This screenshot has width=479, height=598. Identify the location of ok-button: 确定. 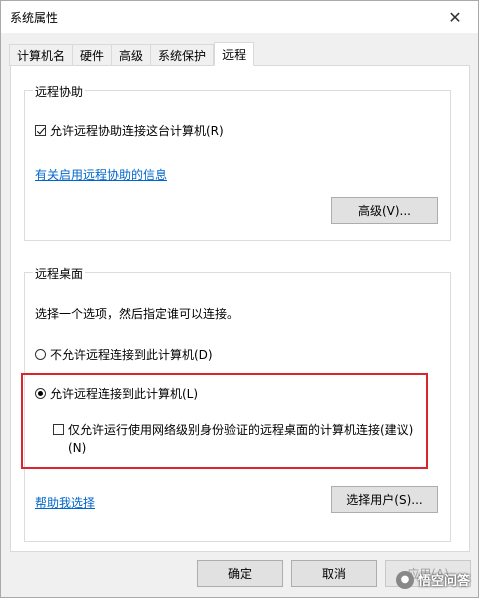
(240, 573).